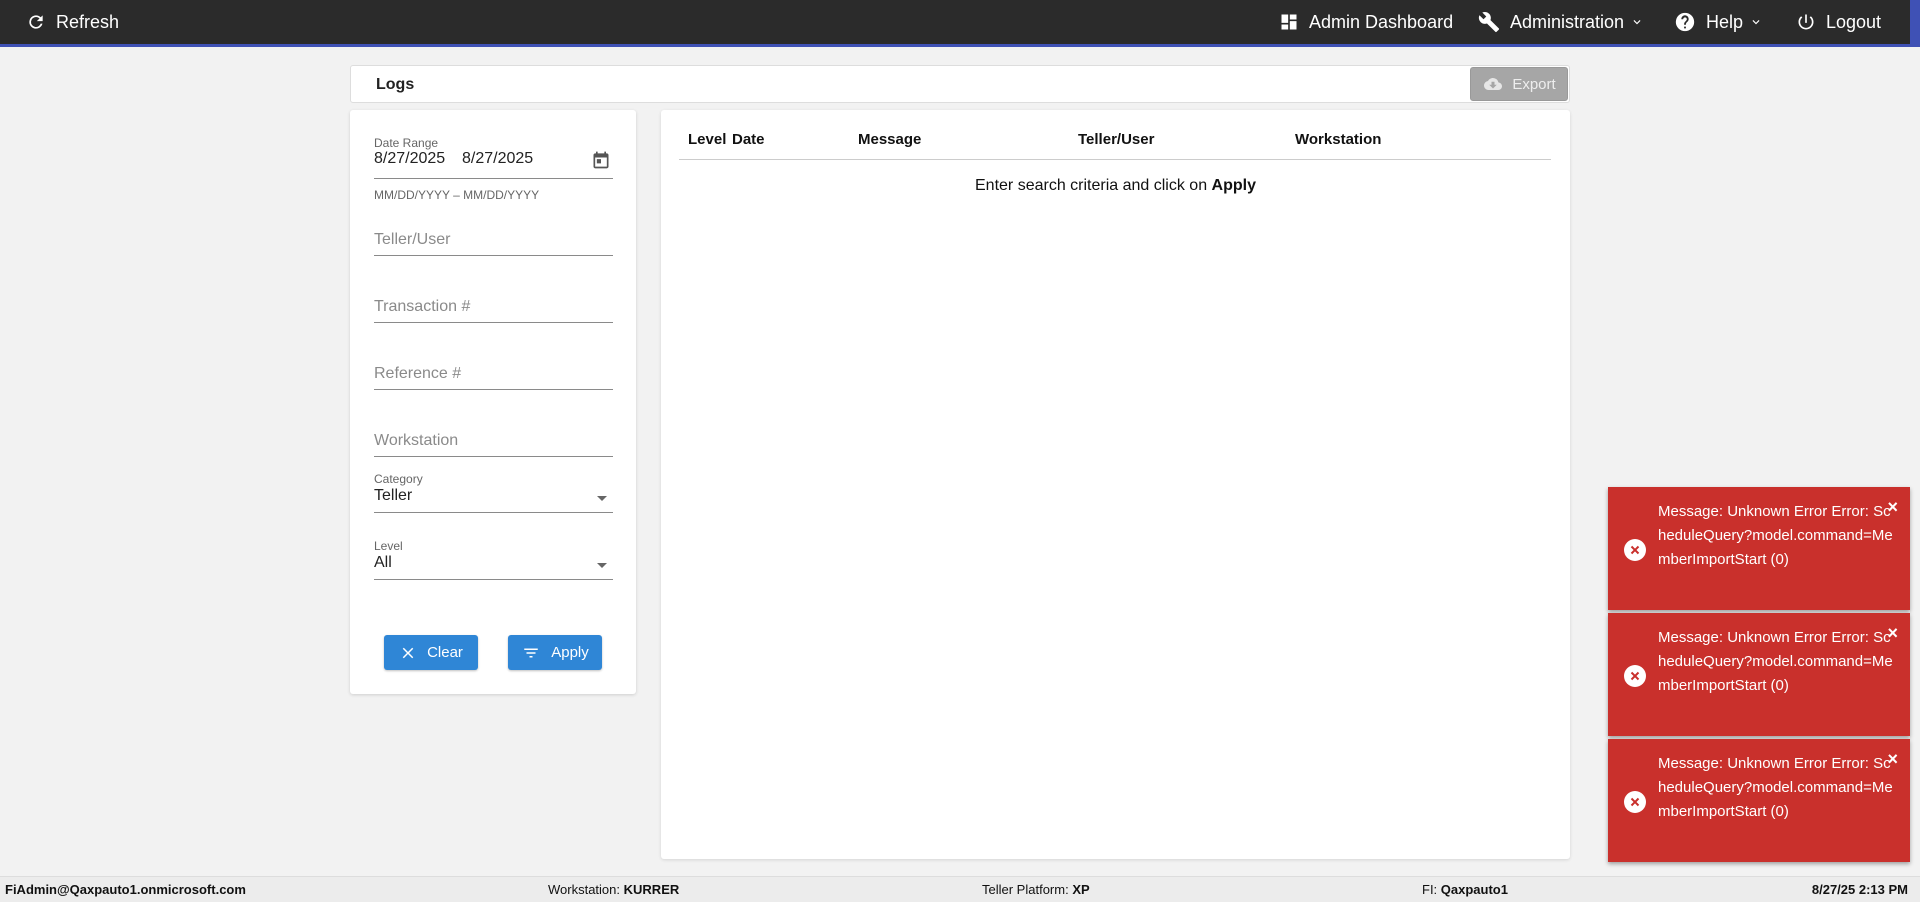  What do you see at coordinates (1854, 21) in the screenshot?
I see `logout-label: Logout` at bounding box center [1854, 21].